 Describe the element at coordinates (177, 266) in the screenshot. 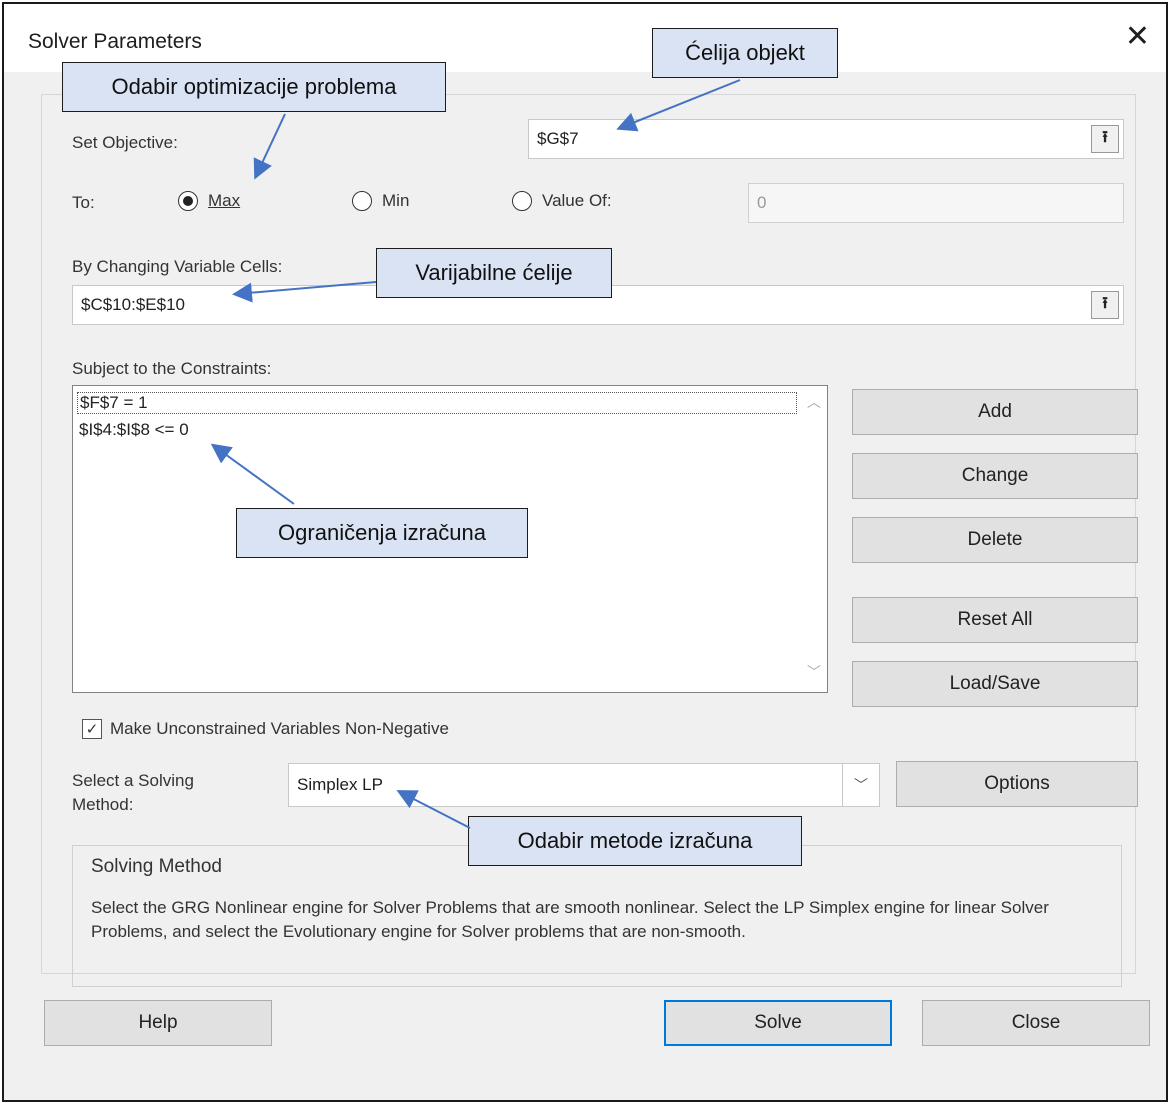

I see `changing-cells-label: By Changing Variable Cells:` at that location.